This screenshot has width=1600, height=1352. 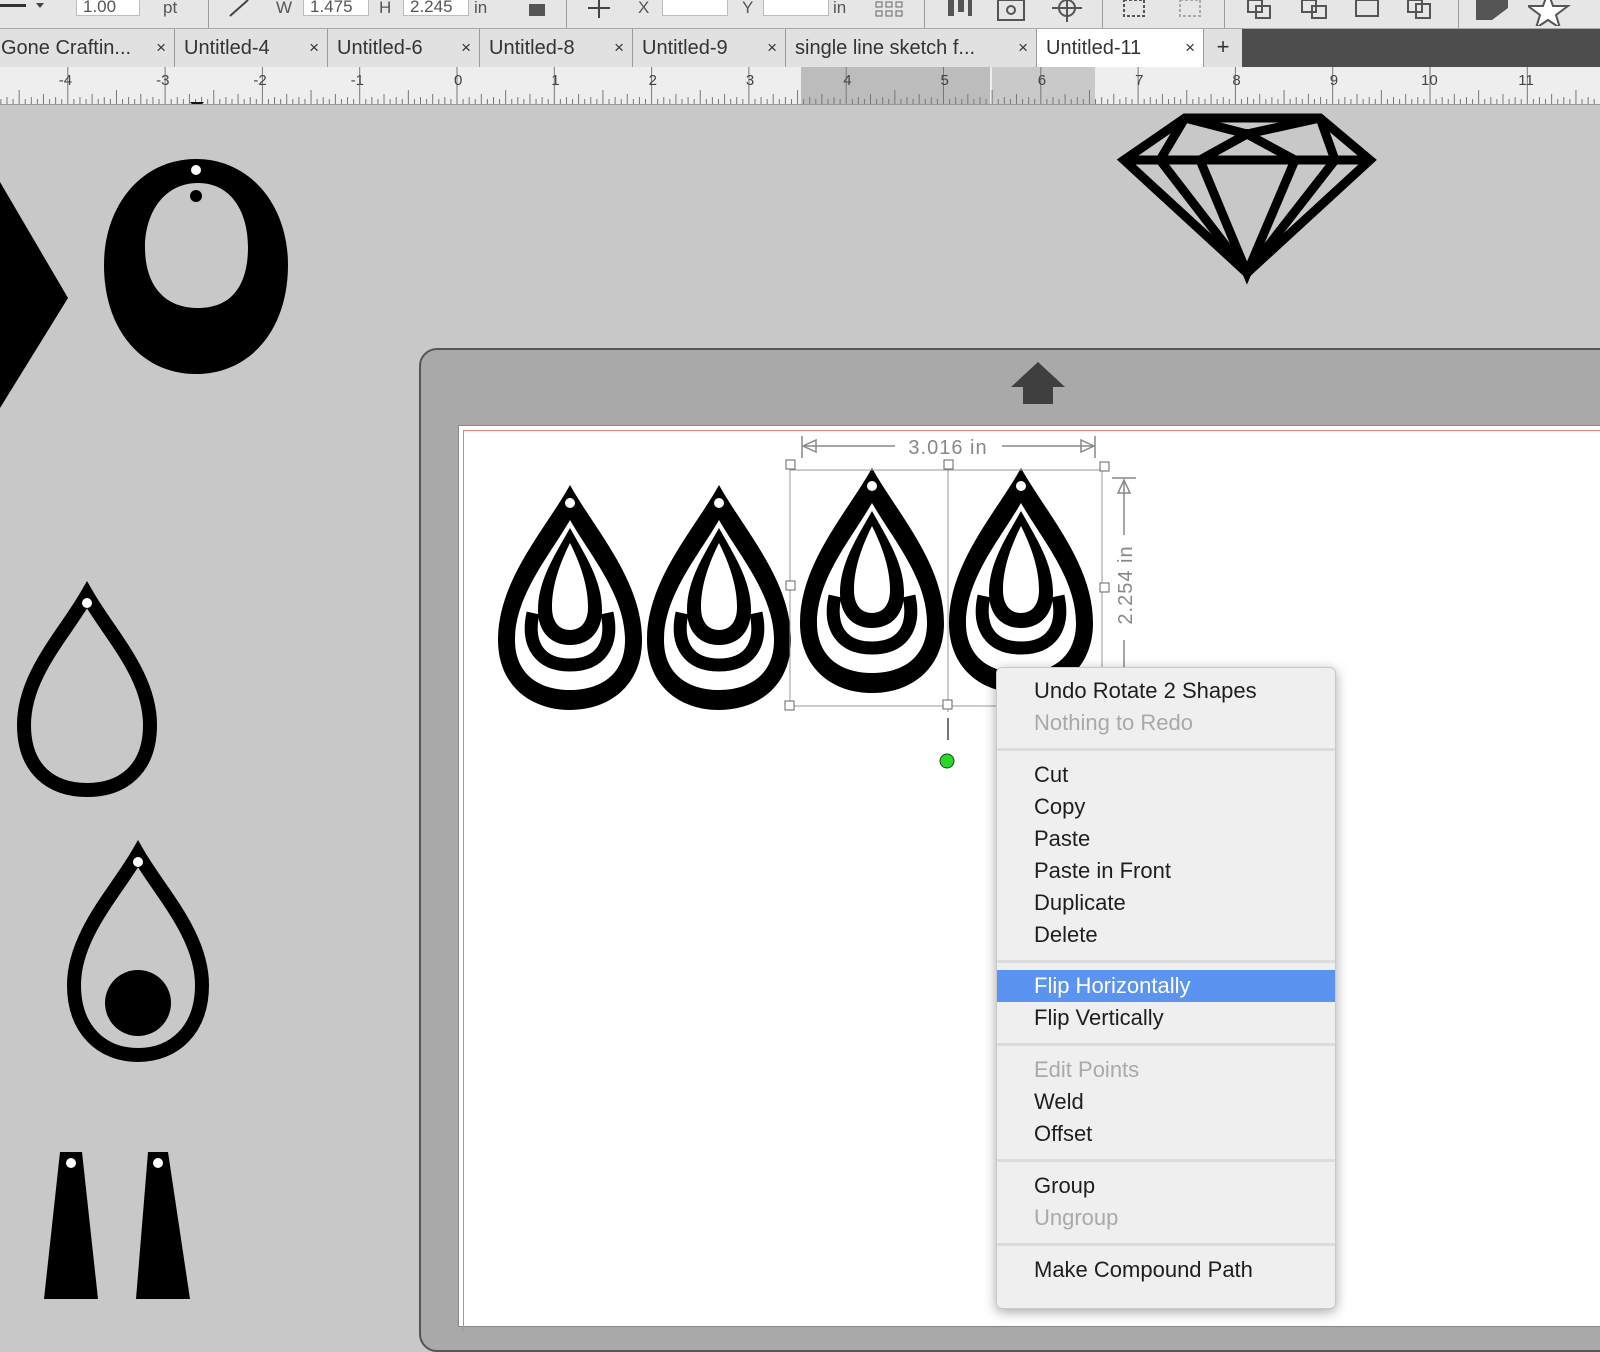 I want to click on width-dimension-label: 3.016 in, so click(x=947, y=448).